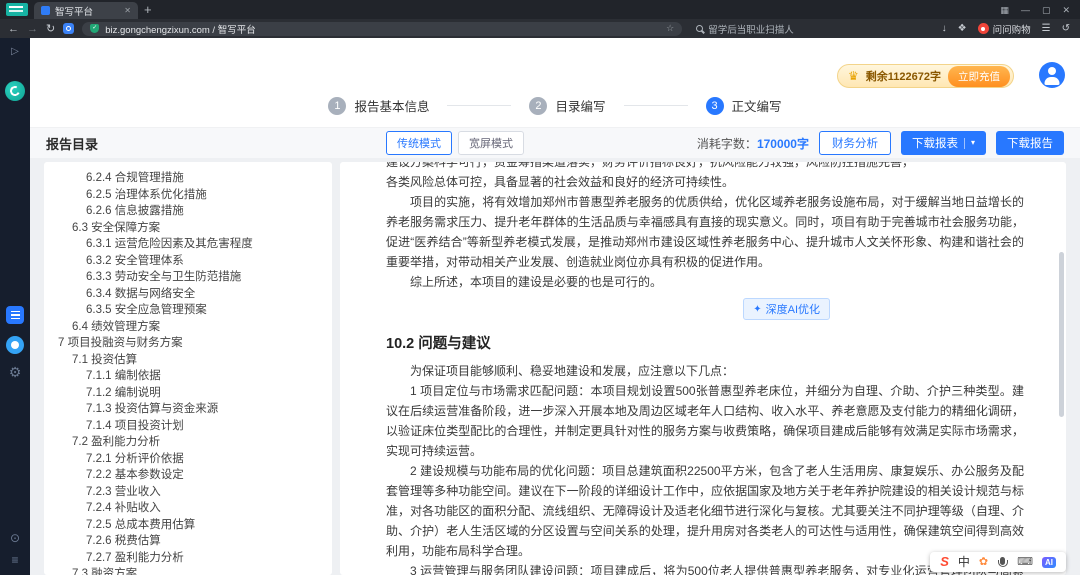 The width and height of the screenshot is (1080, 575). I want to click on doc-paragraph: 各类风险总体可控，具备显著的社会效益和良好的经济可持续性。, so click(560, 182).